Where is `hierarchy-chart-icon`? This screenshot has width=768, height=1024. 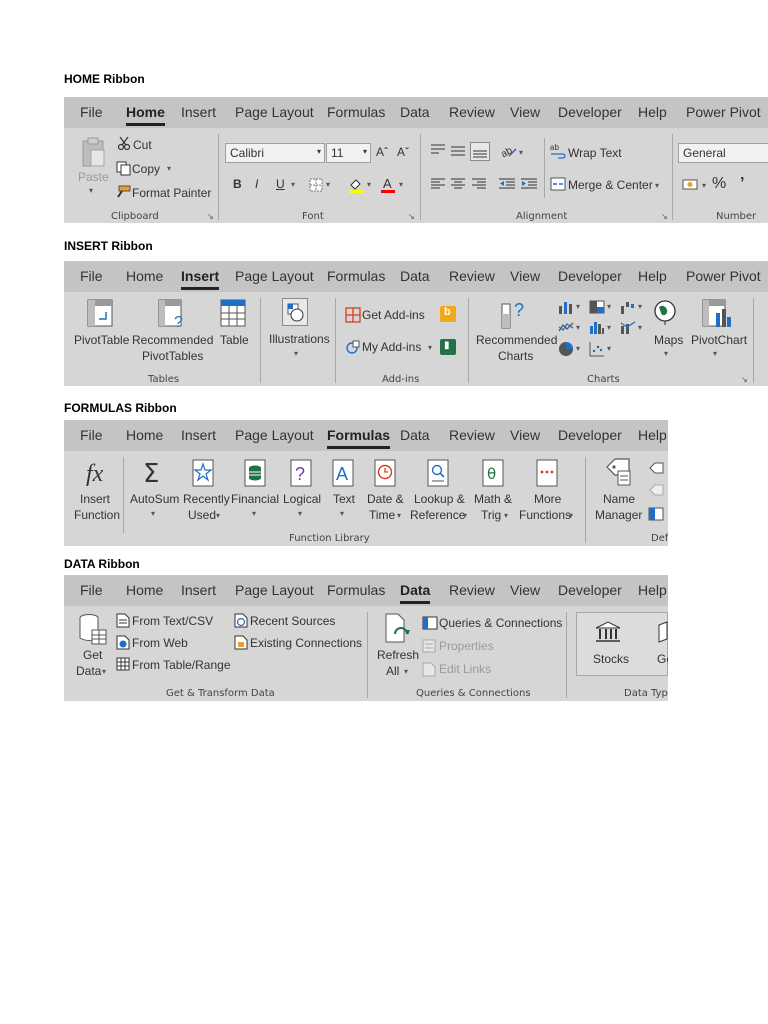
hierarchy-chart-icon is located at coordinates (597, 307).